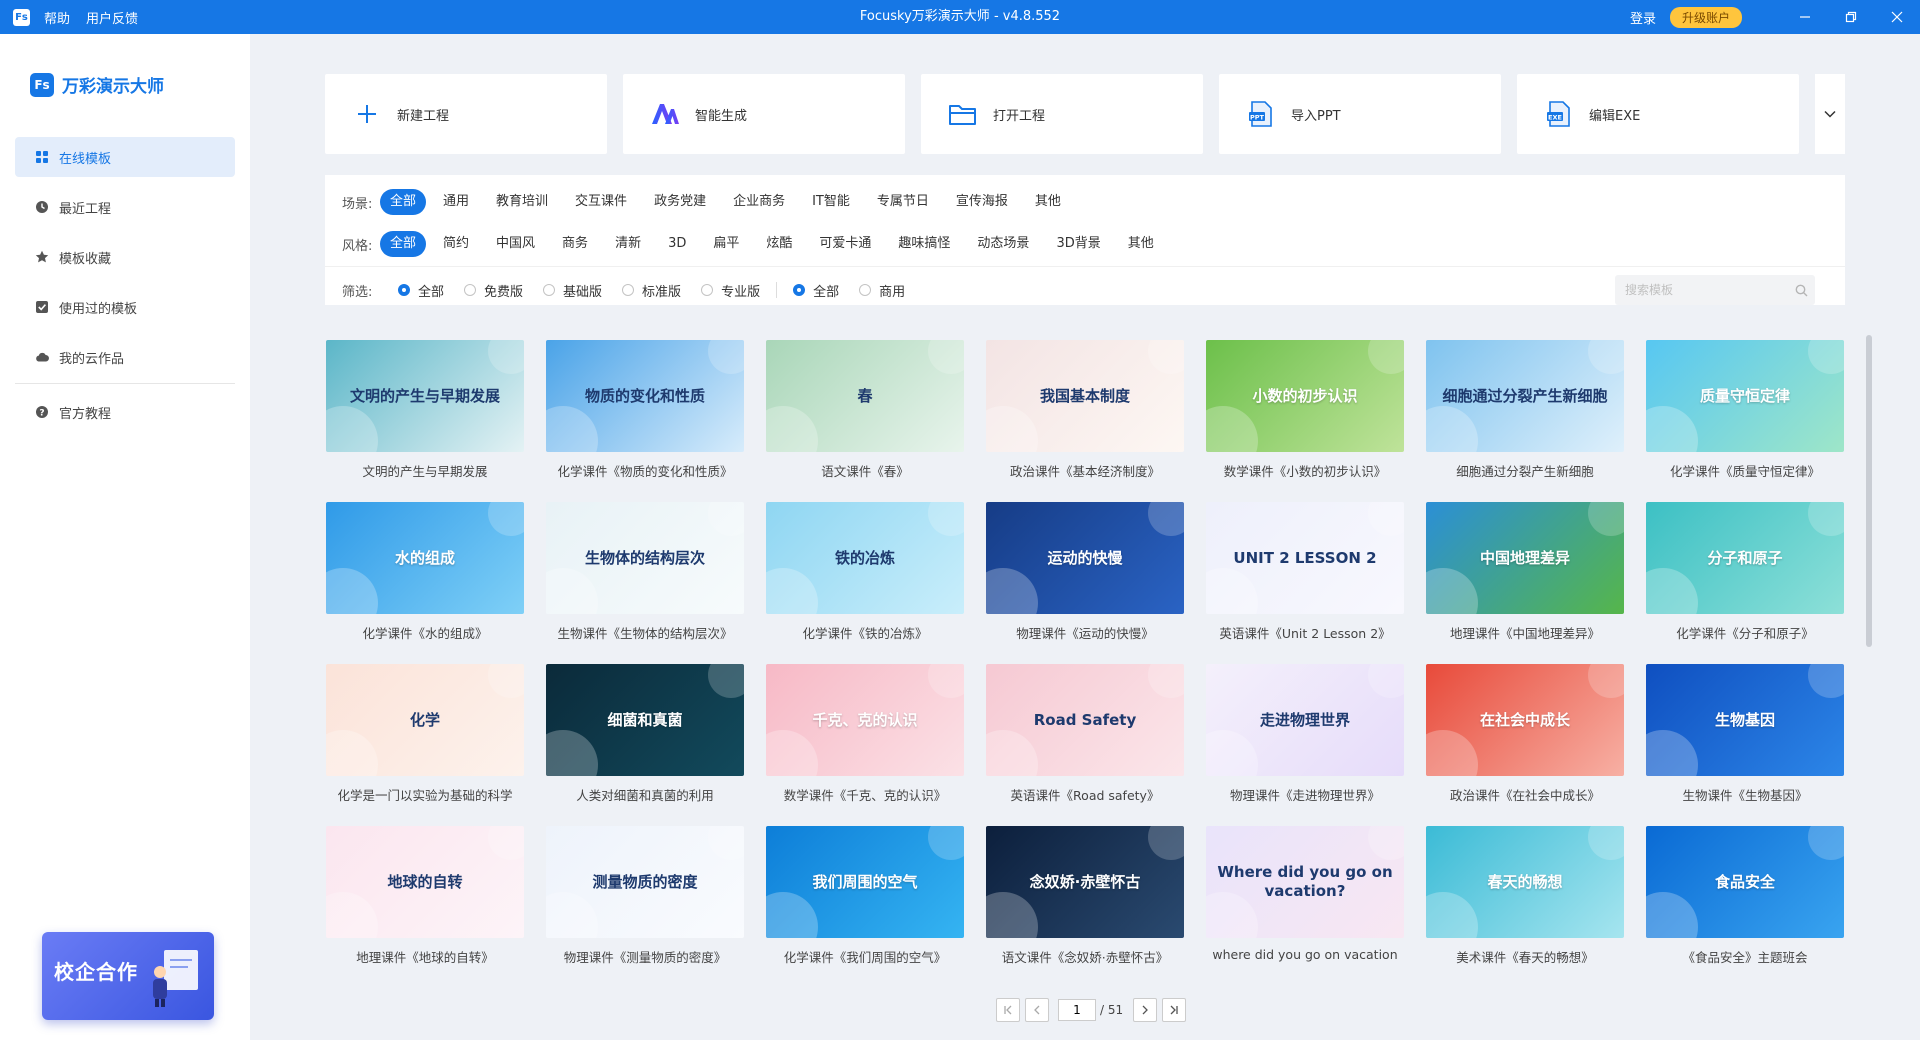 This screenshot has height=1040, width=1920. Describe the element at coordinates (730, 290) in the screenshot. I see `version-radio-pro: 专业版` at that location.